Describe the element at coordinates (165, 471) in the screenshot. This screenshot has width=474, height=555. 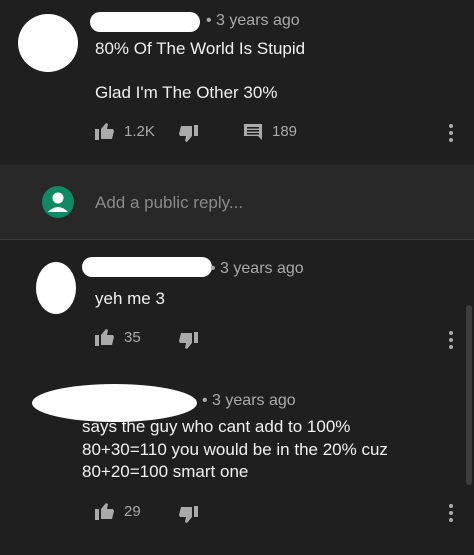
I see `comment-line: 80+20=100 smart one` at that location.